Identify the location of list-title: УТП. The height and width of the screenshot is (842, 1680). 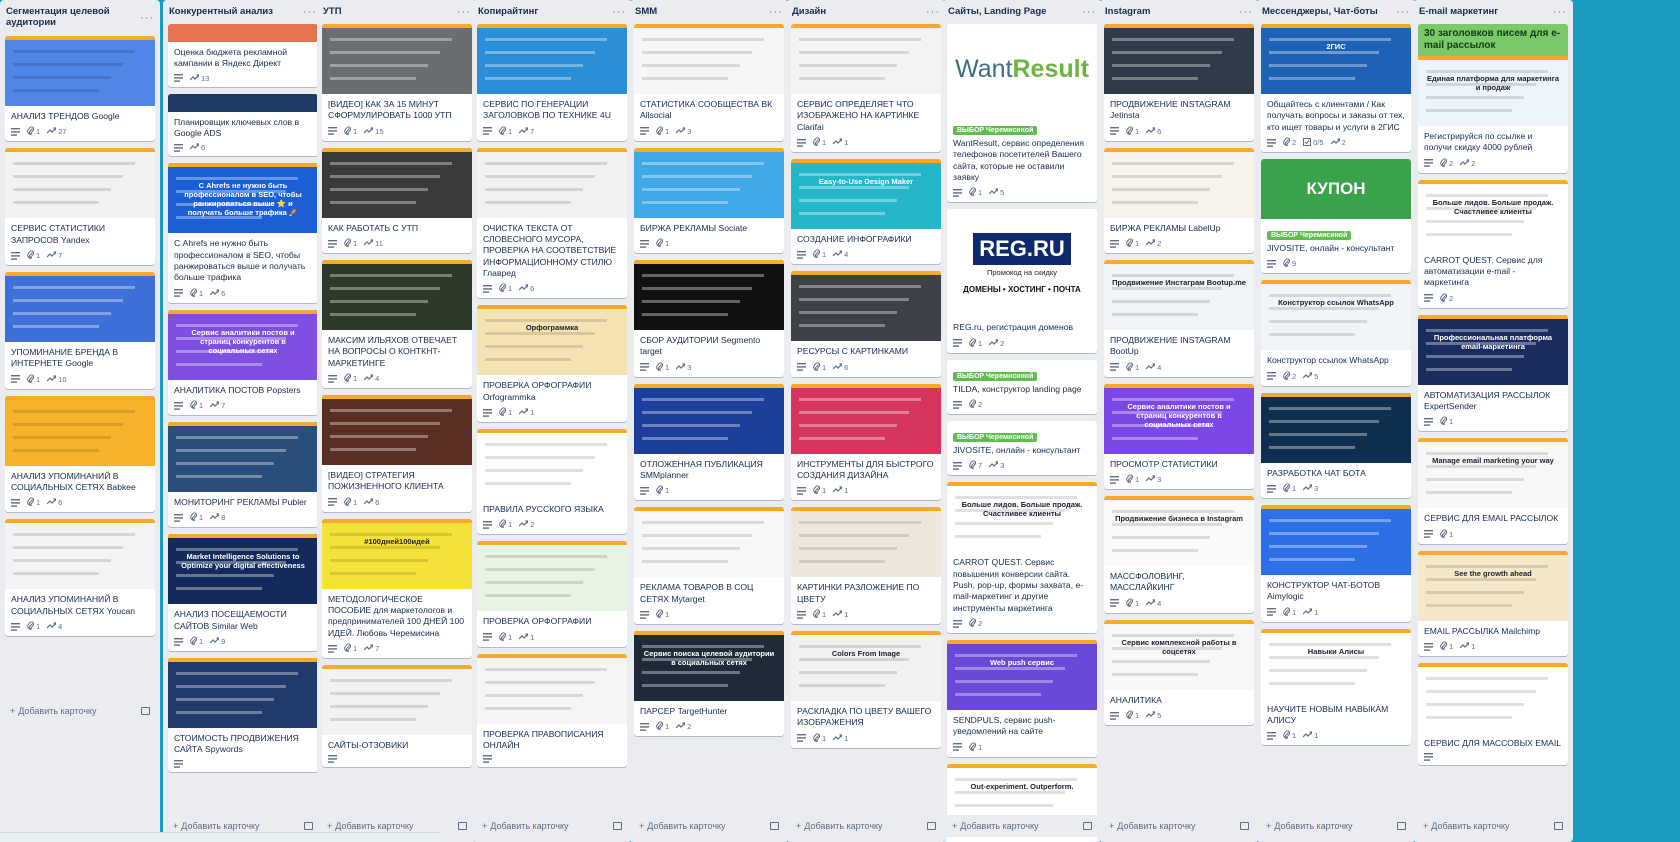
(332, 12).